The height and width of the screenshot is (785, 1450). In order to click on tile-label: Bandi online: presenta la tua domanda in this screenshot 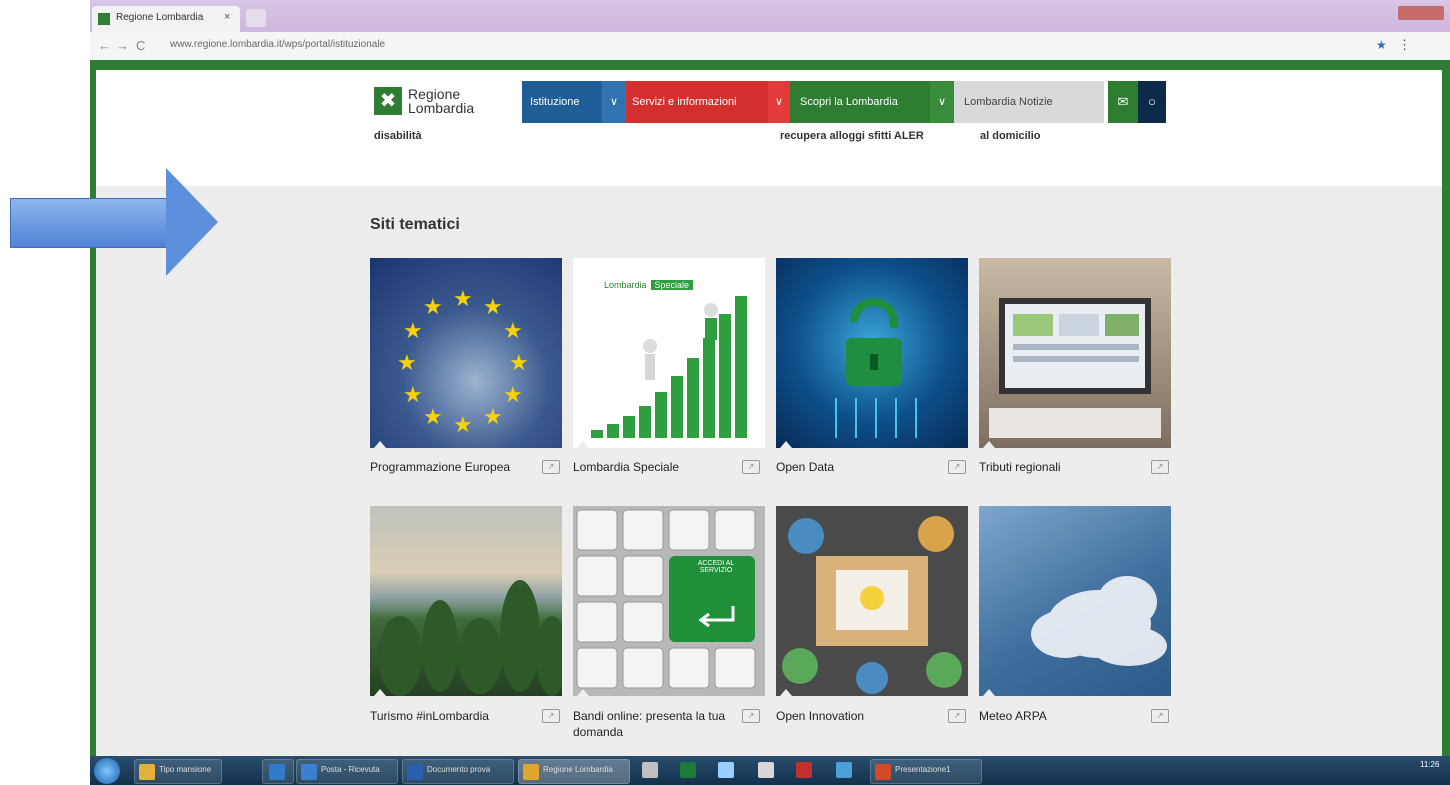, I will do `click(653, 724)`.